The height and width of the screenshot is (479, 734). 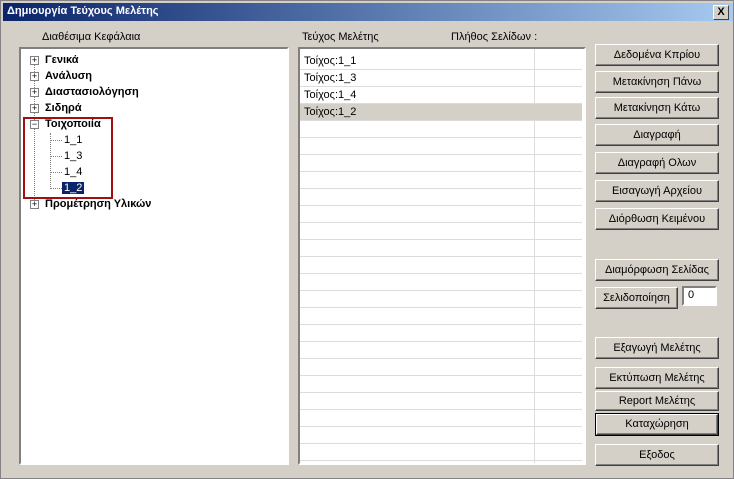 What do you see at coordinates (657, 191) in the screenshot?
I see `import-file-button: Εισαγωγή Αρχείου` at bounding box center [657, 191].